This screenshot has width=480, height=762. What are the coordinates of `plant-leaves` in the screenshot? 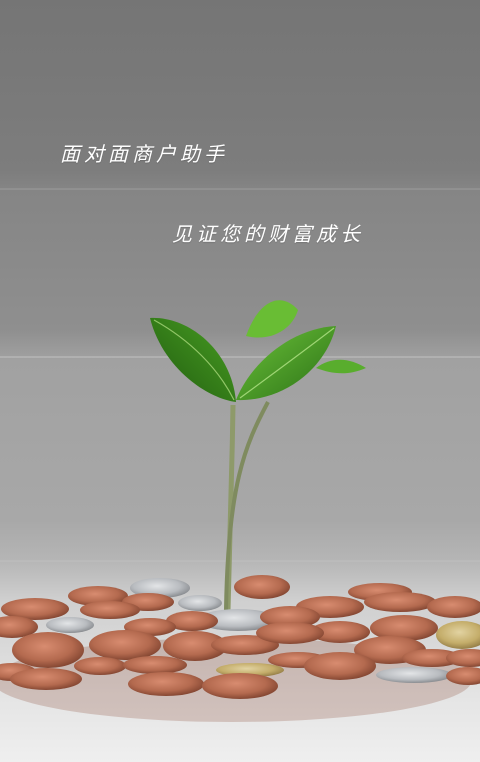 It's located at (258, 351).